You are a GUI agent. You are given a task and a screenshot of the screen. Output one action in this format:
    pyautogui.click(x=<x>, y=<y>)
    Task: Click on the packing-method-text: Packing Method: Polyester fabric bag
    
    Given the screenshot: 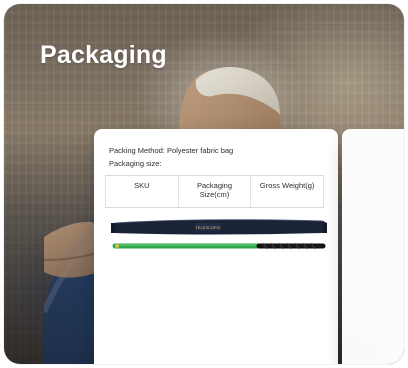 What is the action you would take?
    pyautogui.click(x=171, y=150)
    